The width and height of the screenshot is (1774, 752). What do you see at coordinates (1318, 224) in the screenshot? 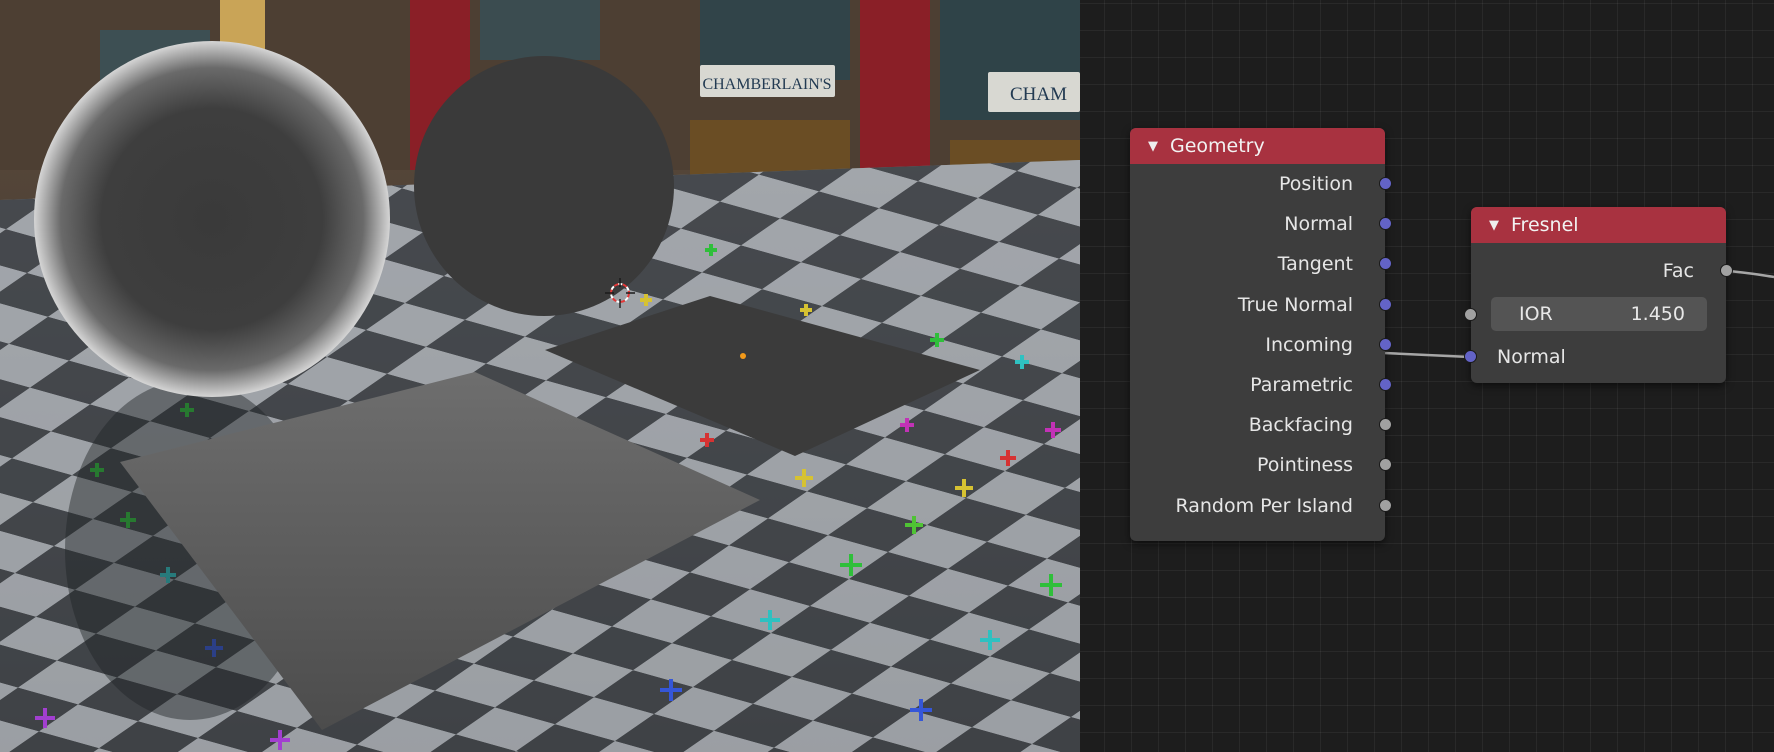
I see `geometry-output-label: Normal` at bounding box center [1318, 224].